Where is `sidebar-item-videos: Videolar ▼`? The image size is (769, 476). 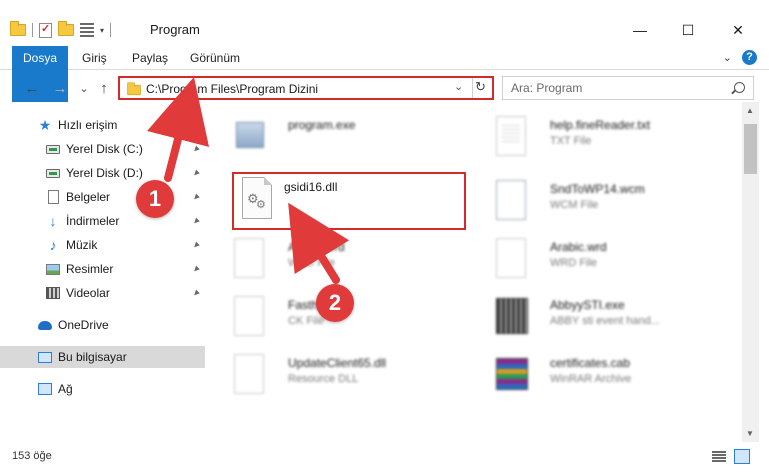
sidebar-item-videos: Videolar ▼ is located at coordinates (102, 293).